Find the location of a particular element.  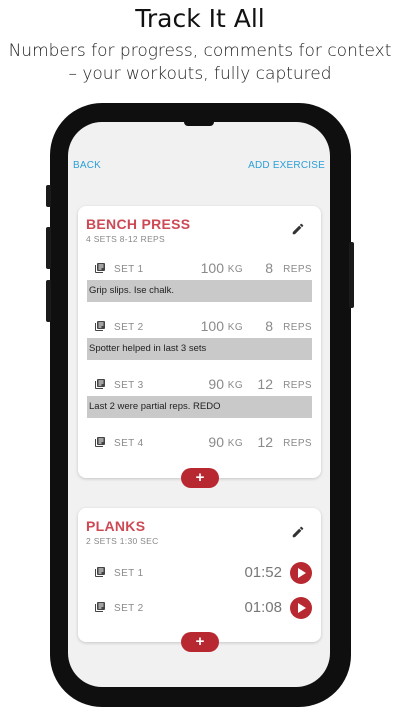

phone-mute-button is located at coordinates (48, 301).